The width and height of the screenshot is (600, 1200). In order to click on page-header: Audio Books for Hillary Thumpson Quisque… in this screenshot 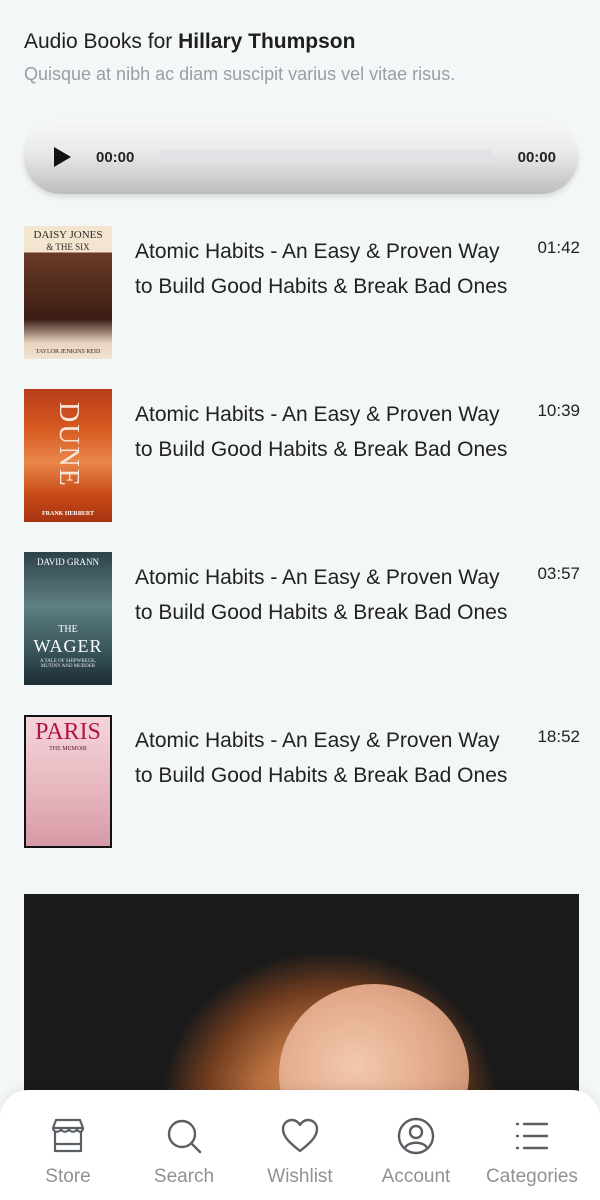, I will do `click(304, 56)`.